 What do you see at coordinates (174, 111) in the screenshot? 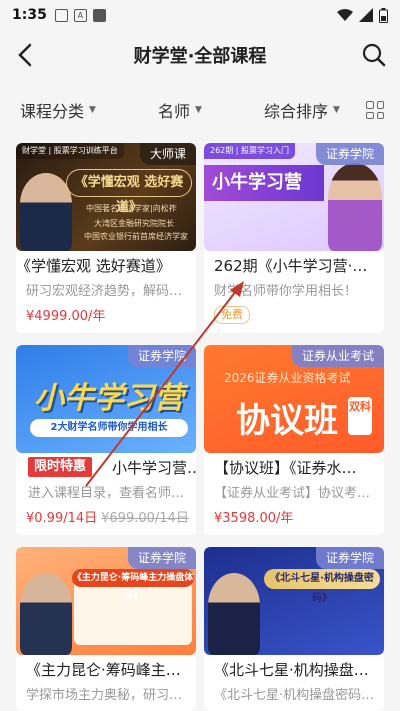
I see `filter-teacher-label: 名师` at bounding box center [174, 111].